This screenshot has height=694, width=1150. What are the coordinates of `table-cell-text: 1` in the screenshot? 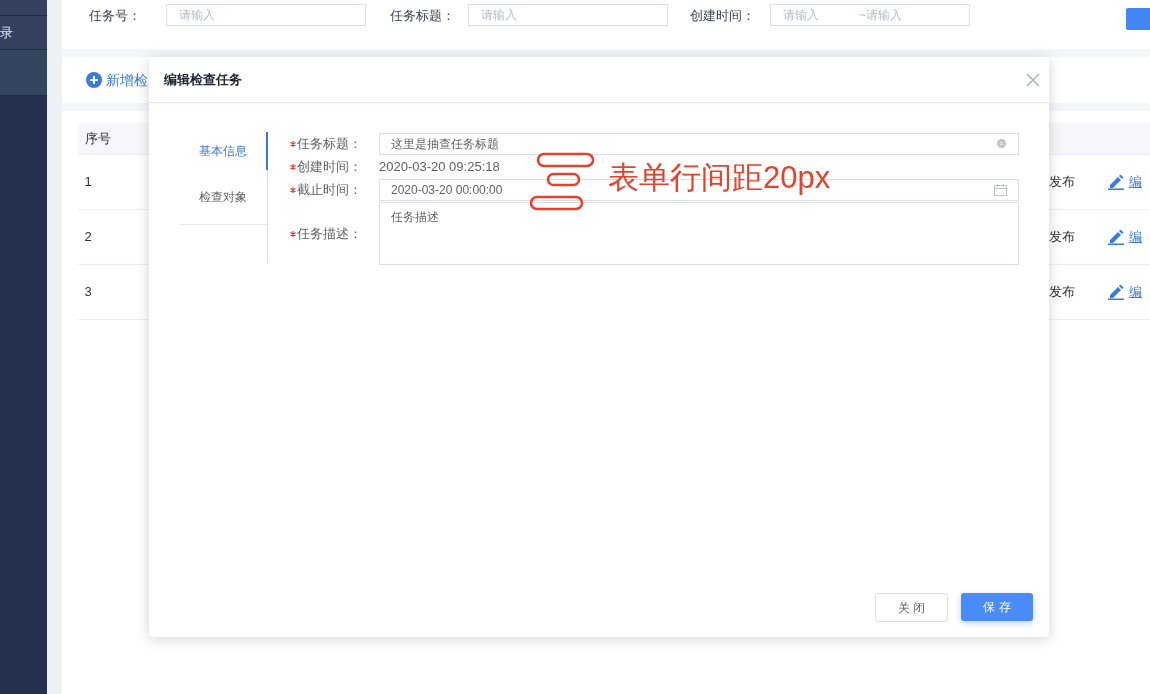 It's located at (88, 182).